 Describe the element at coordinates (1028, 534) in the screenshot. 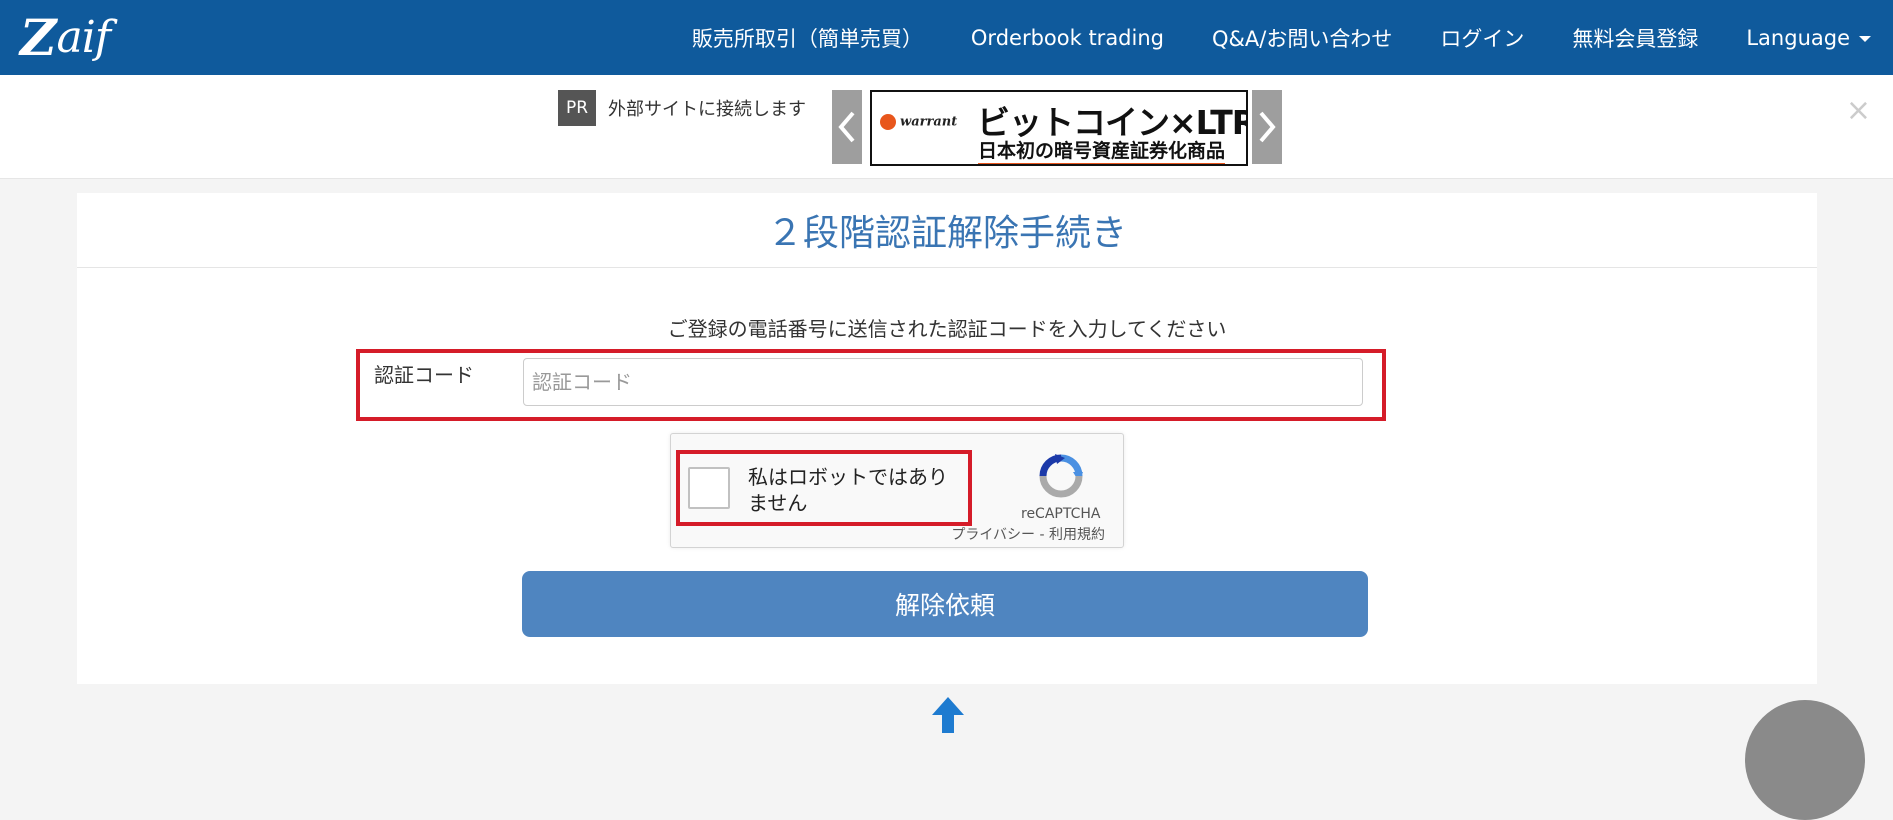

I see `recaptcha-privacy-terms-links: プライバシー - 利用規約` at that location.